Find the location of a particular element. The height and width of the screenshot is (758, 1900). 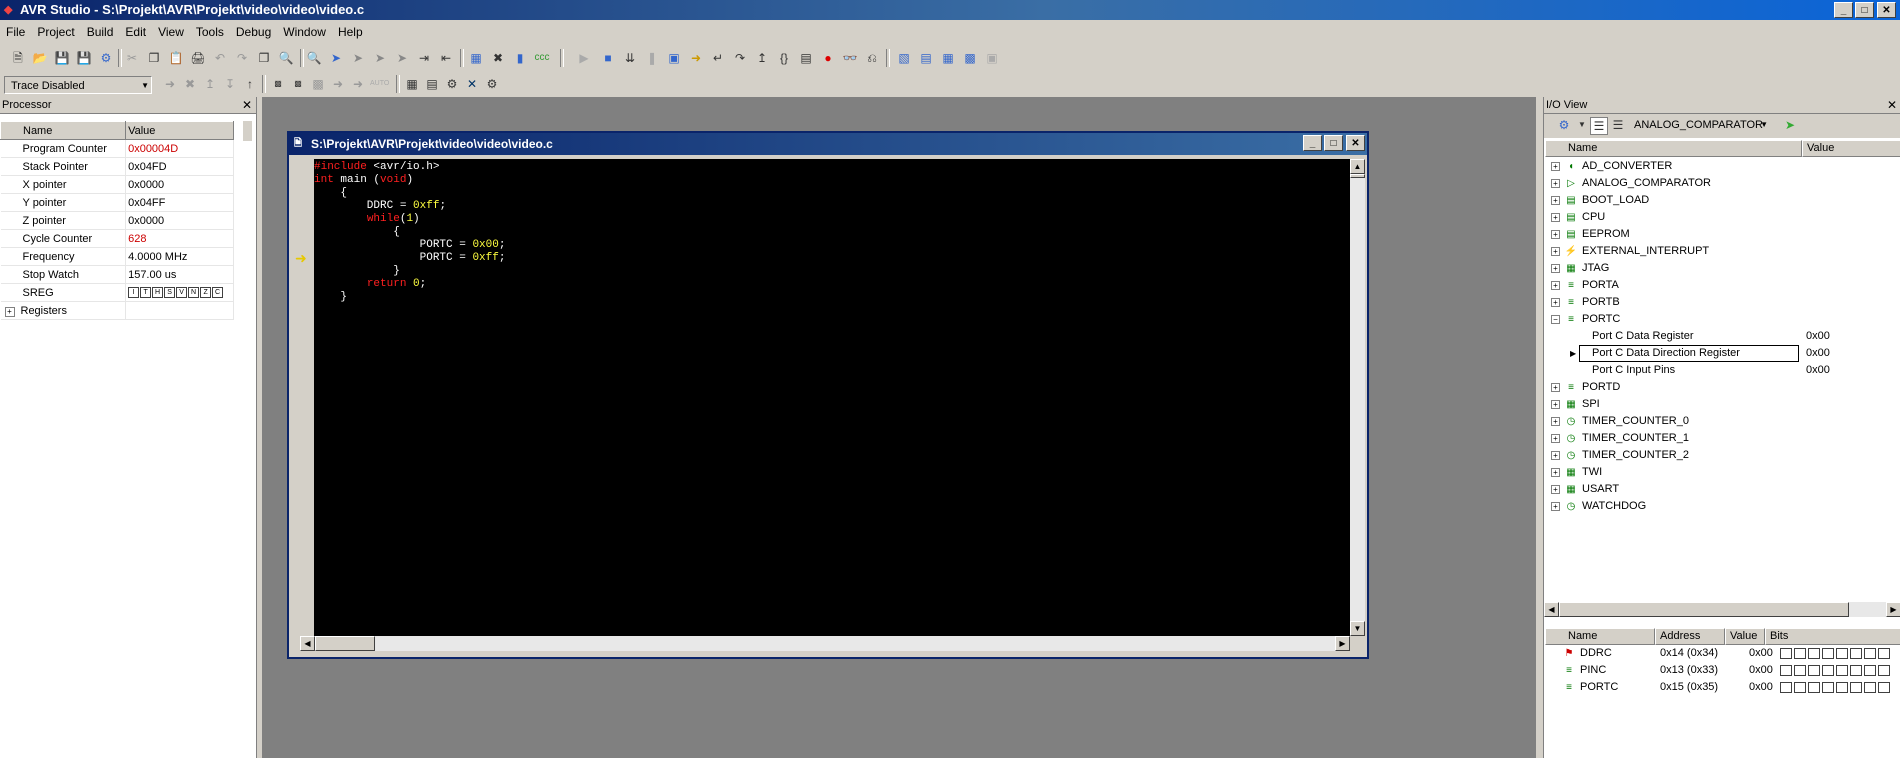

trace-step-icon: ↥ is located at coordinates (210, 84).